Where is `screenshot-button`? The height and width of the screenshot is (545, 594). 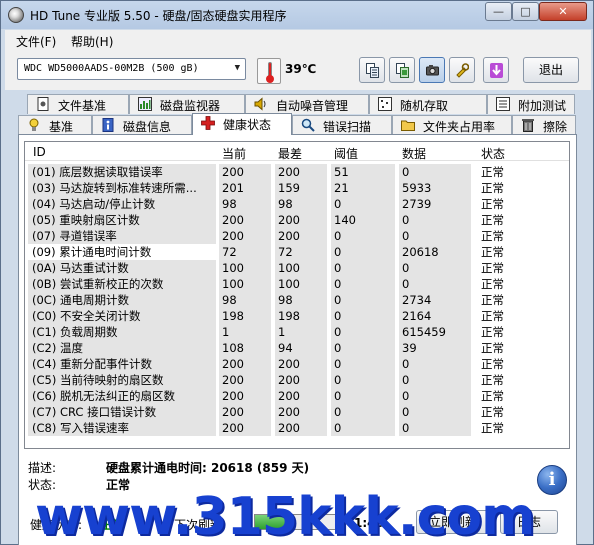 screenshot-button is located at coordinates (432, 70).